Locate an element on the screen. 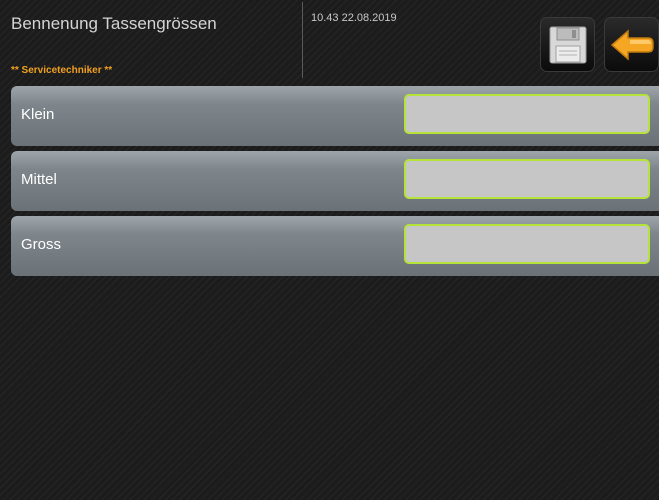  row-gross: Gross is located at coordinates (335, 246).